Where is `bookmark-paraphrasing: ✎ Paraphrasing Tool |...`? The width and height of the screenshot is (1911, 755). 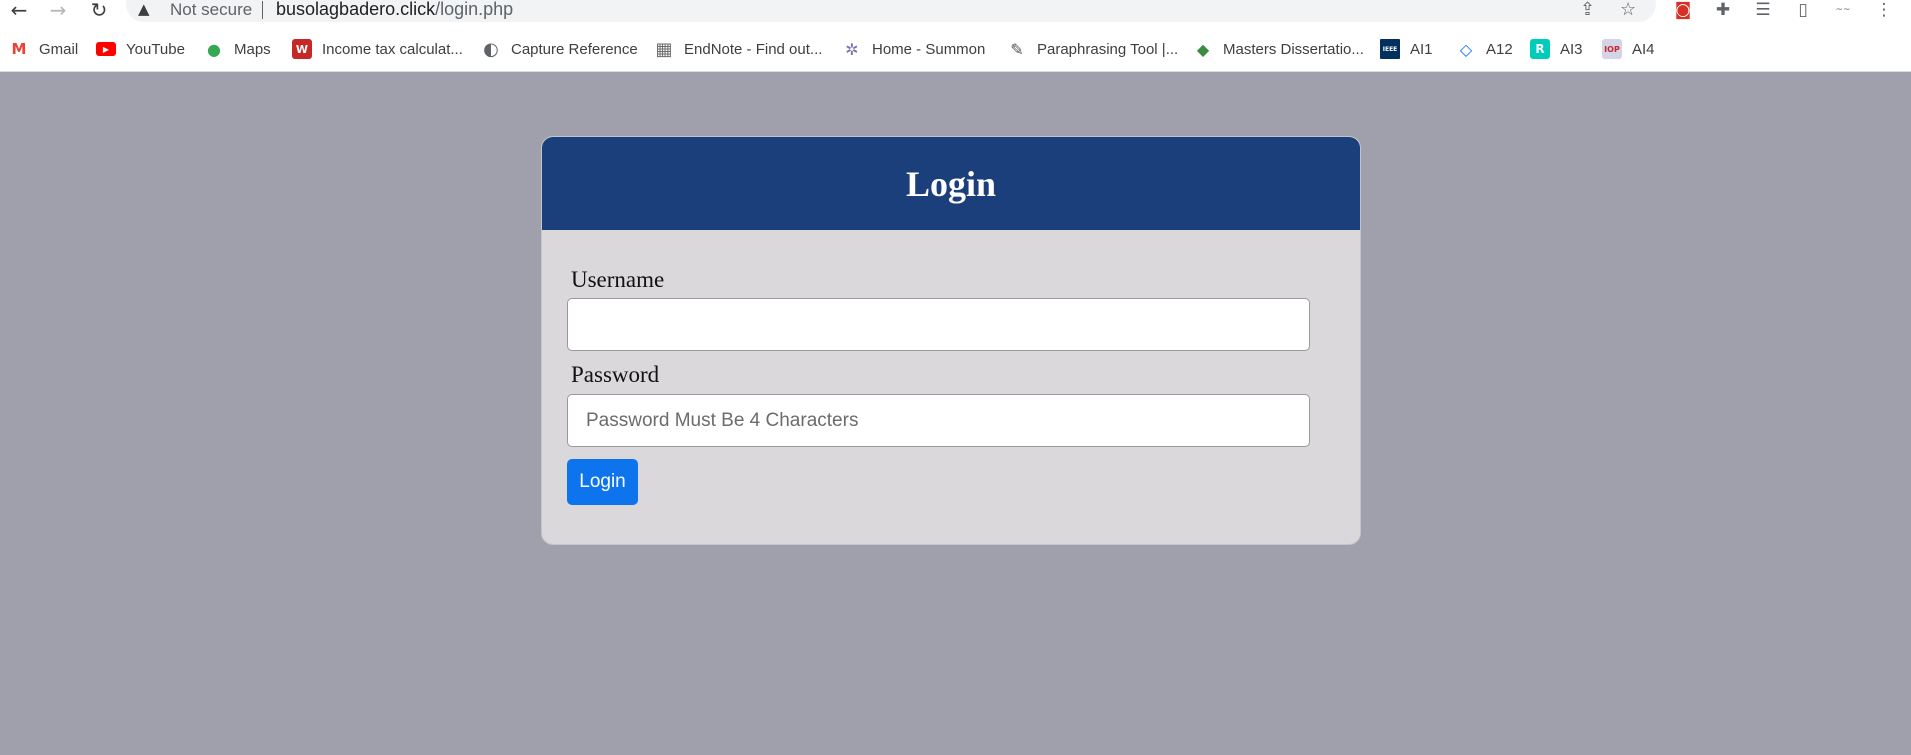 bookmark-paraphrasing: ✎ Paraphrasing Tool |... is located at coordinates (1092, 49).